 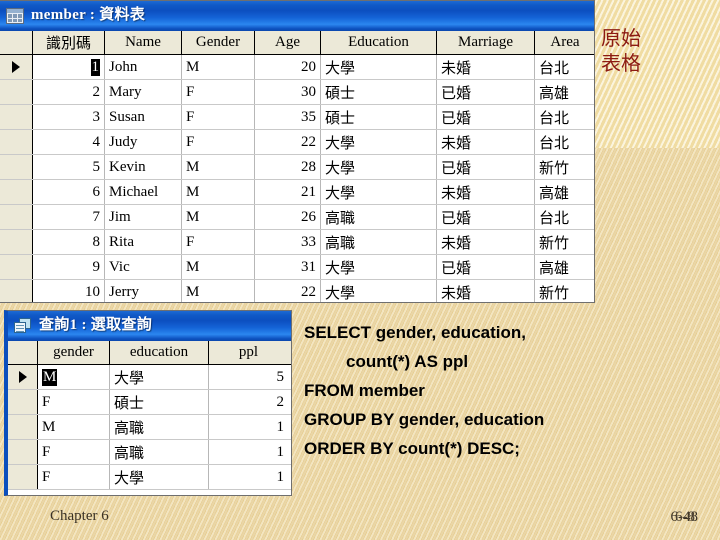 I want to click on row-selector-current, so click(x=23, y=377).